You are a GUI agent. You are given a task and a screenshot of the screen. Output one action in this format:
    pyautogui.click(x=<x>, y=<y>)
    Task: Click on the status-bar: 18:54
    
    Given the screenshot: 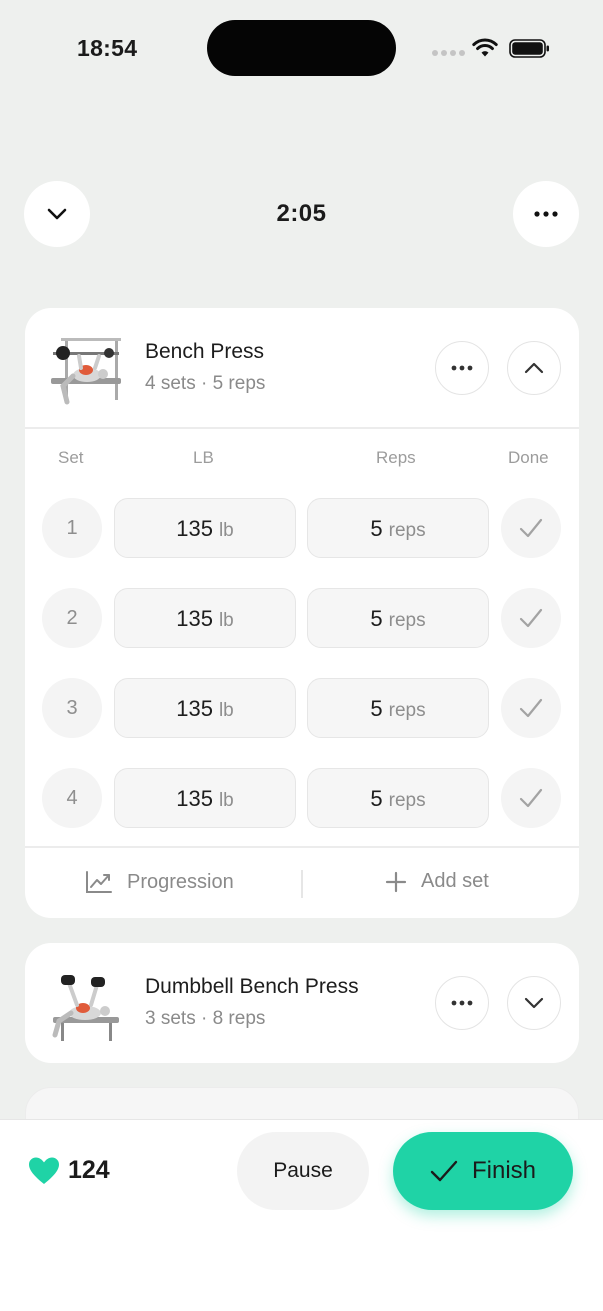 What is the action you would take?
    pyautogui.click(x=301, y=50)
    